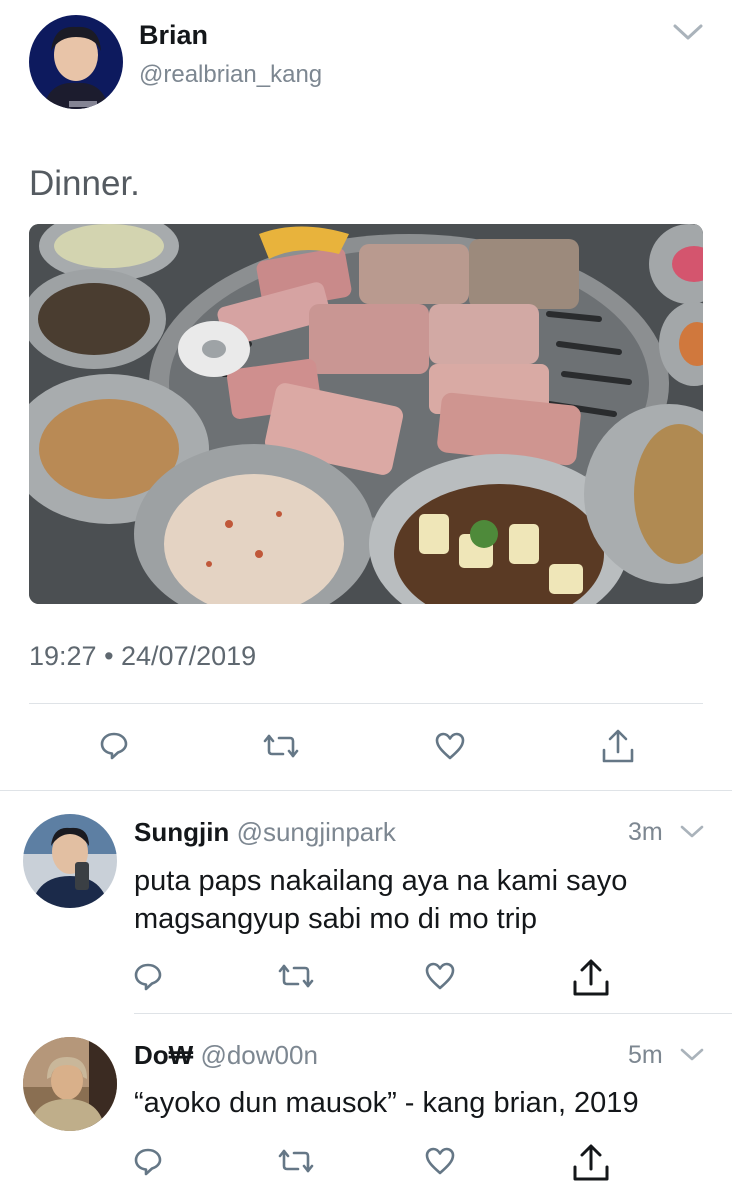 This screenshot has width=732, height=1200. I want to click on reply-author-handle: @sungjinpark, so click(316, 832).